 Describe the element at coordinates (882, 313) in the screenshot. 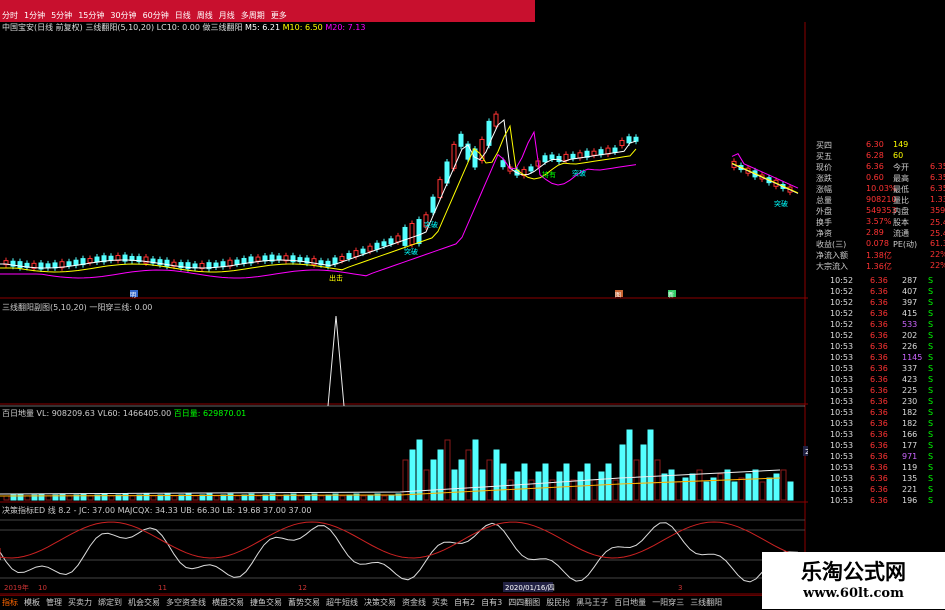

I see `tick-row-3: 10:52 6.36 415 S` at that location.